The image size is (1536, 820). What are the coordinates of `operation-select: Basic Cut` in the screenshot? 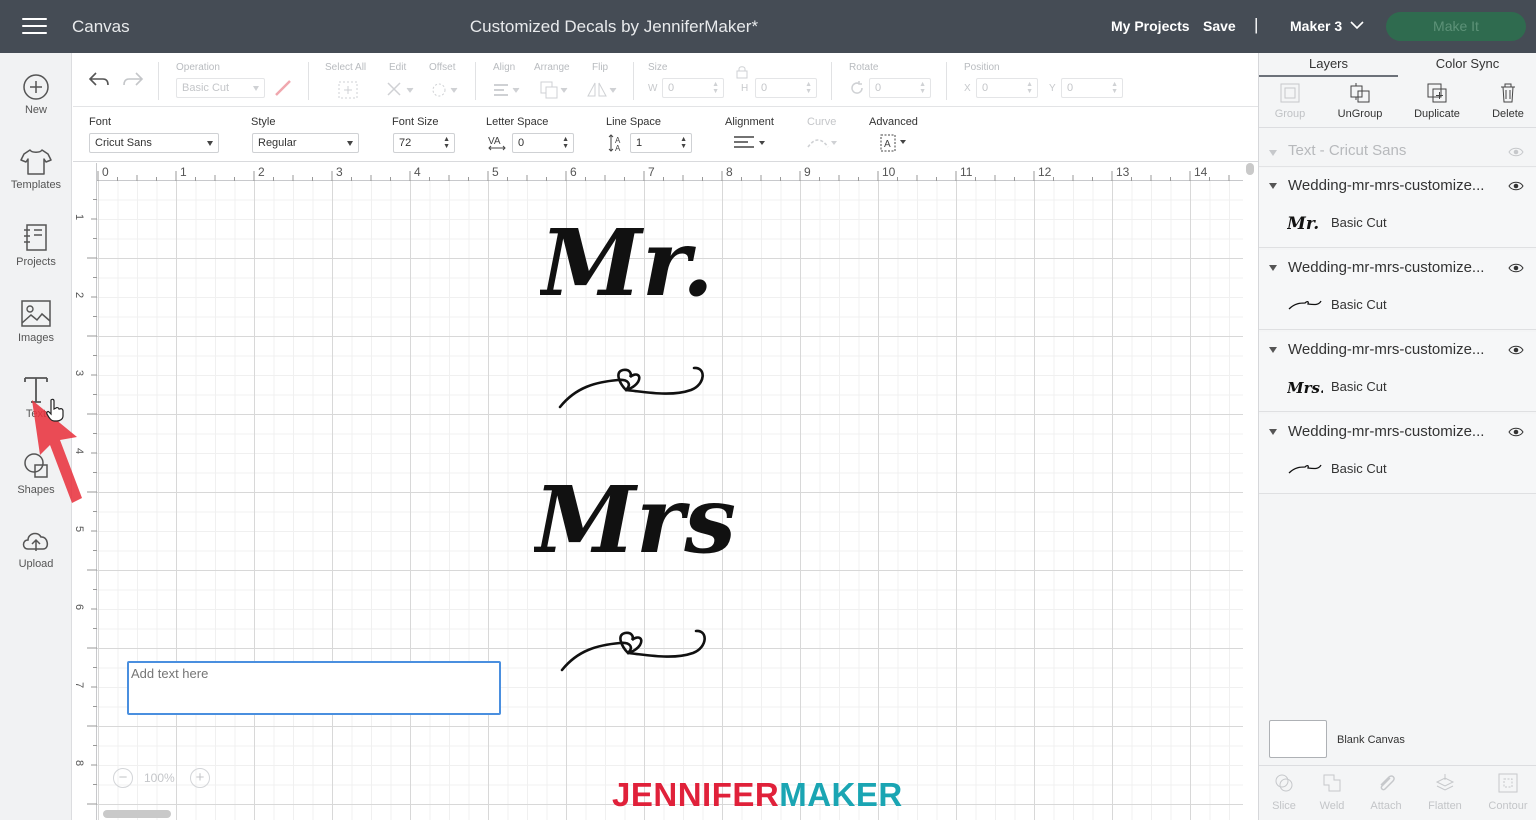 It's located at (220, 88).